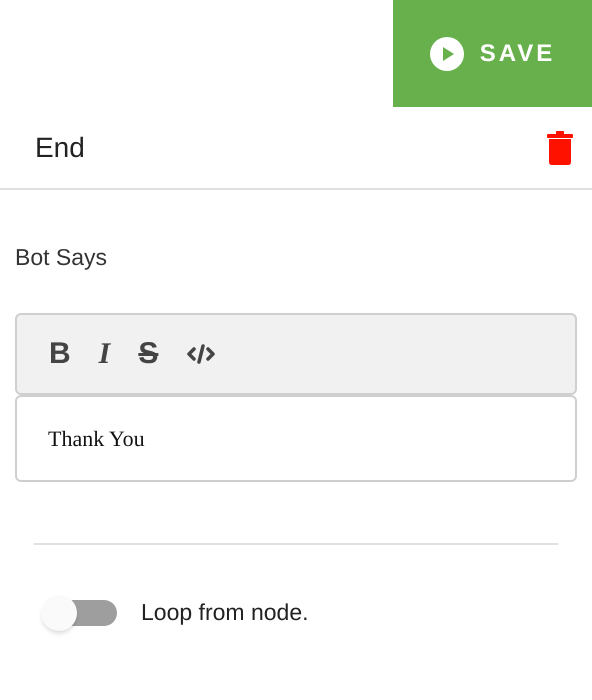 Image resolution: width=592 pixels, height=700 pixels. What do you see at coordinates (201, 353) in the screenshot?
I see `code-button` at bounding box center [201, 353].